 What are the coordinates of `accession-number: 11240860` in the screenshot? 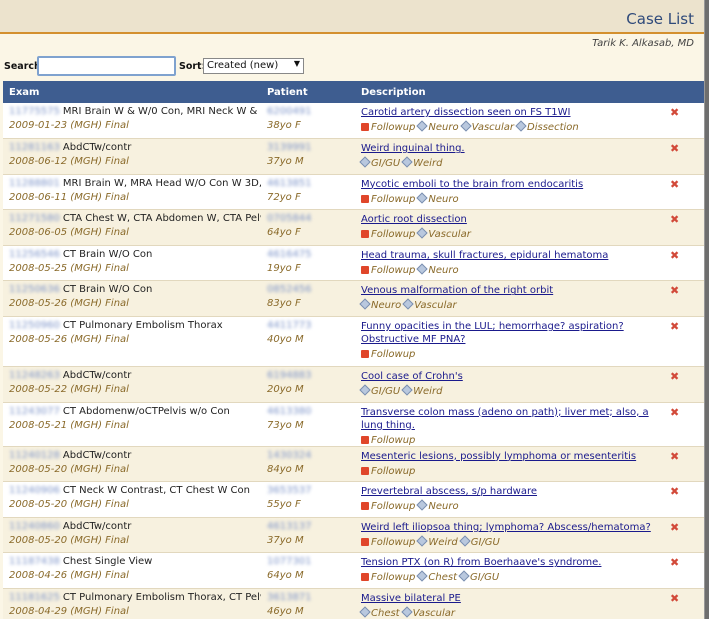 It's located at (34, 526).